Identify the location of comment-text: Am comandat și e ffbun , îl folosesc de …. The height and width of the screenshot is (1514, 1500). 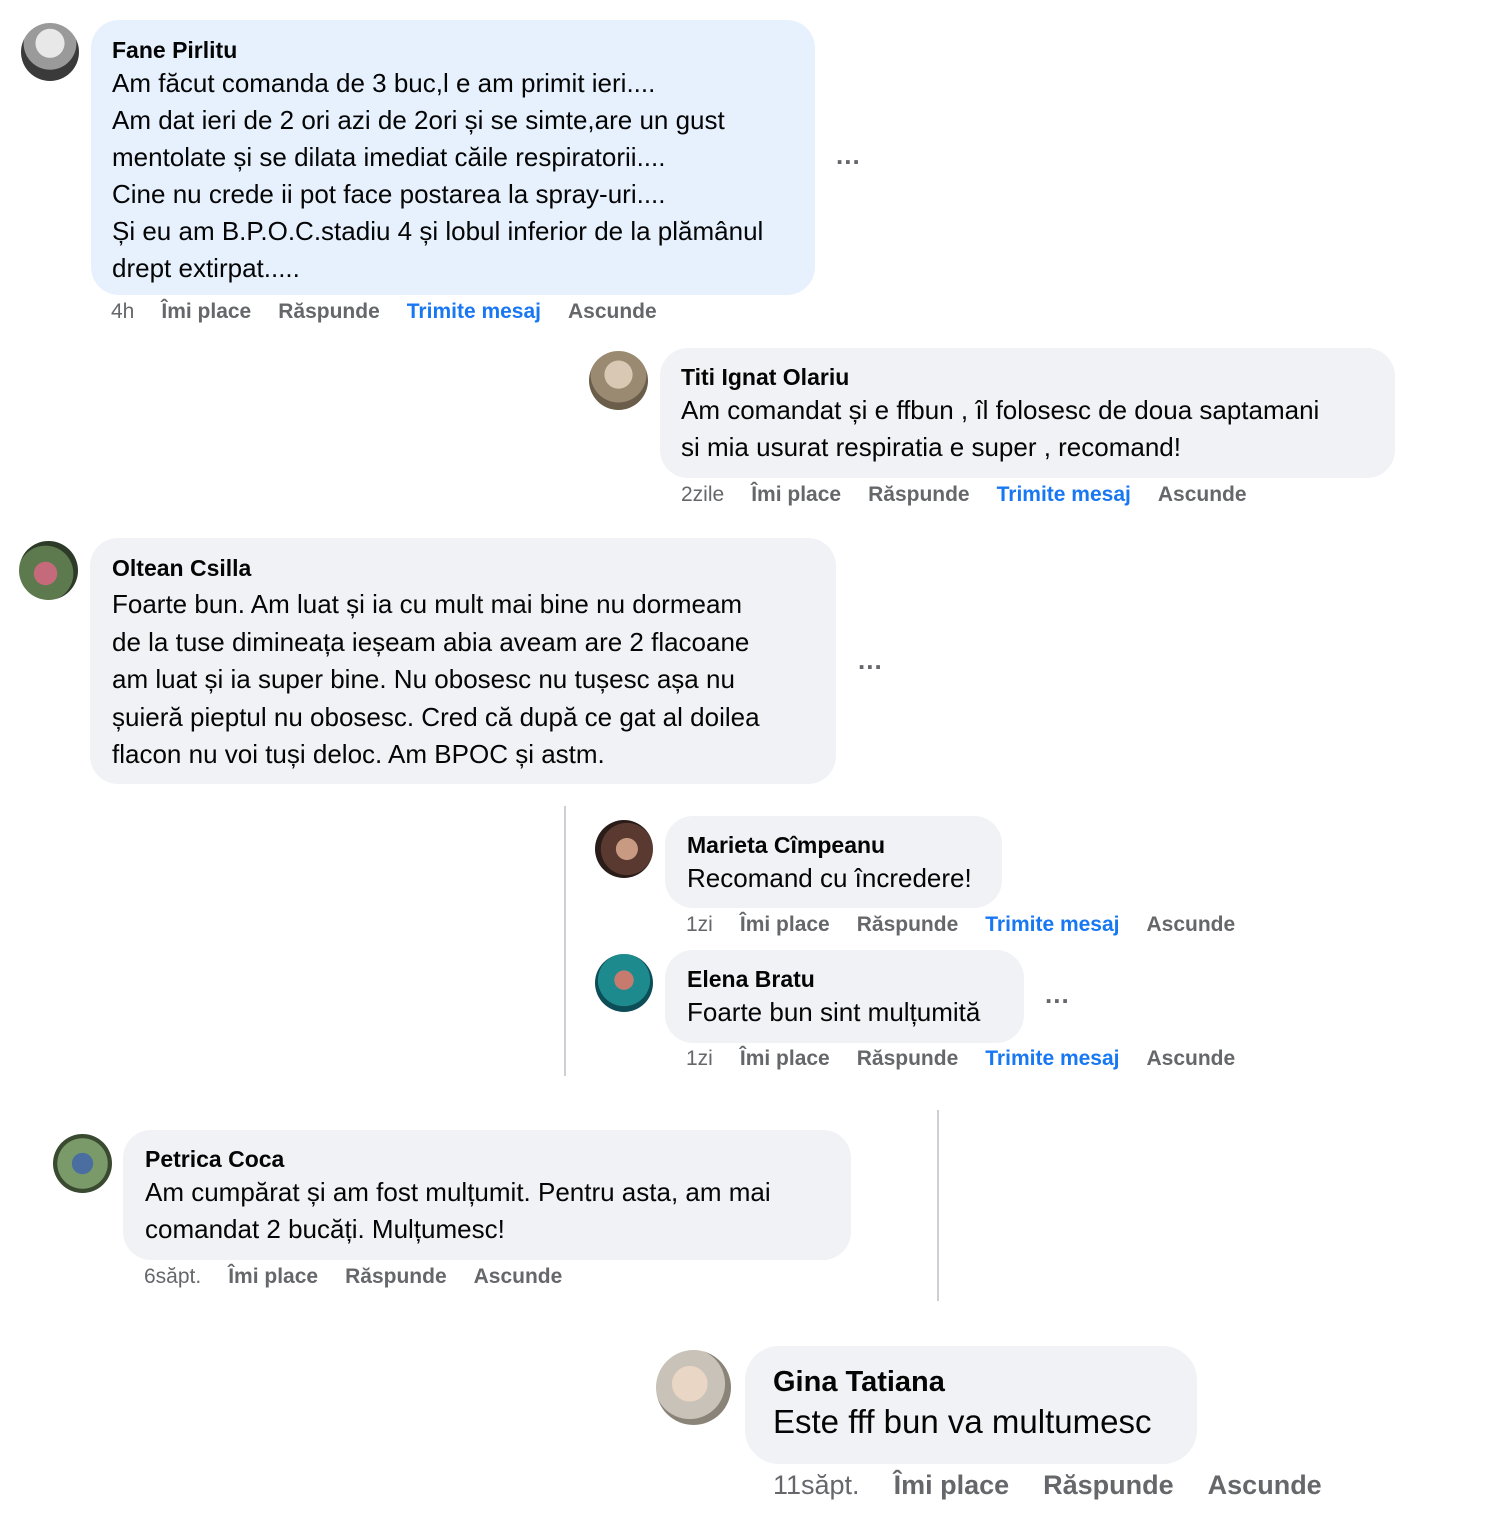
(1000, 428).